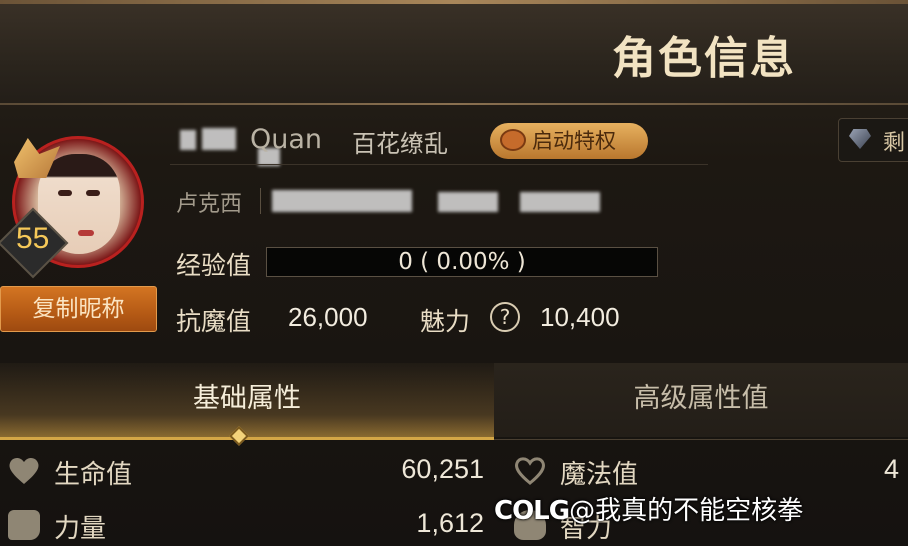 This screenshot has height=546, width=908. I want to click on resistance-value: 26,000, so click(328, 317).